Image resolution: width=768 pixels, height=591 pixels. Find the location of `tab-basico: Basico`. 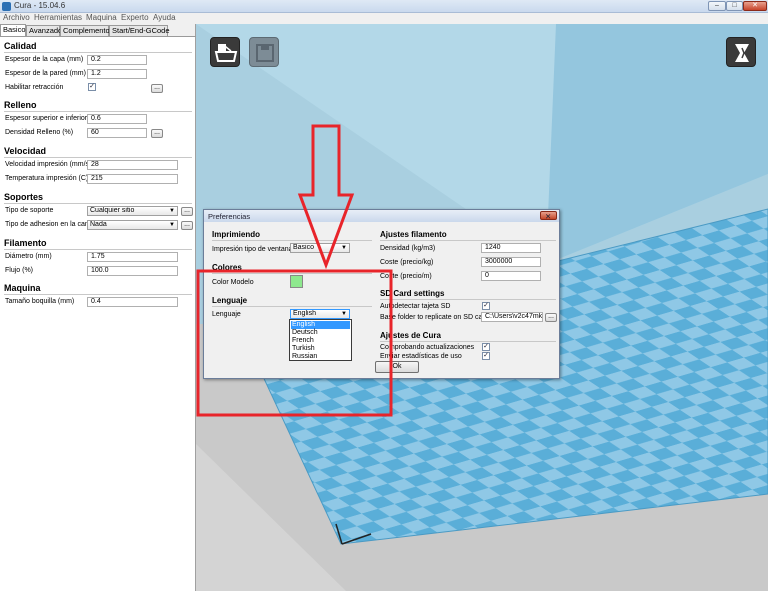

tab-basico: Basico is located at coordinates (13, 30).